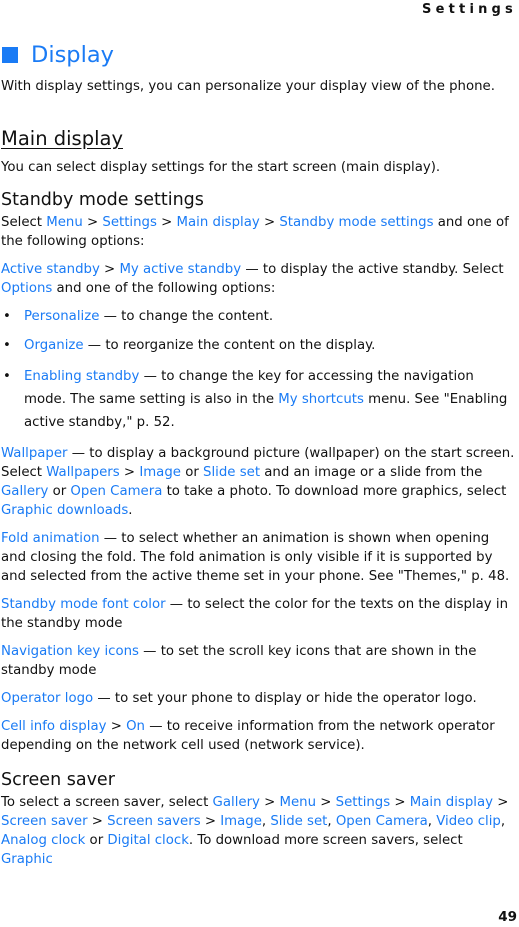  I want to click on link-on: On, so click(135, 726).